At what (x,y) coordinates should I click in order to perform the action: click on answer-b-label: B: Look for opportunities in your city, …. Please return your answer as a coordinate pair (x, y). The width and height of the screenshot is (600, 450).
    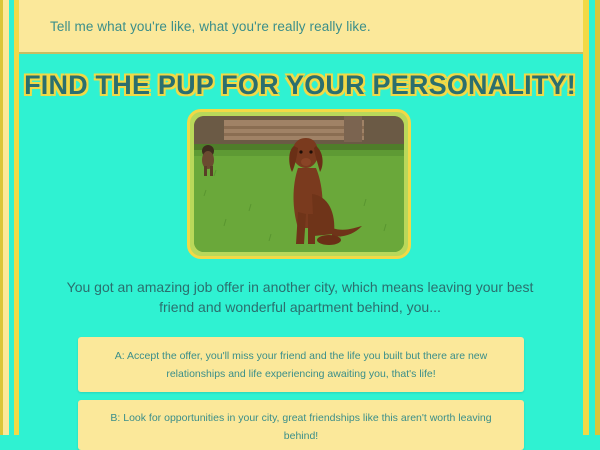
    Looking at the image, I should click on (301, 427).